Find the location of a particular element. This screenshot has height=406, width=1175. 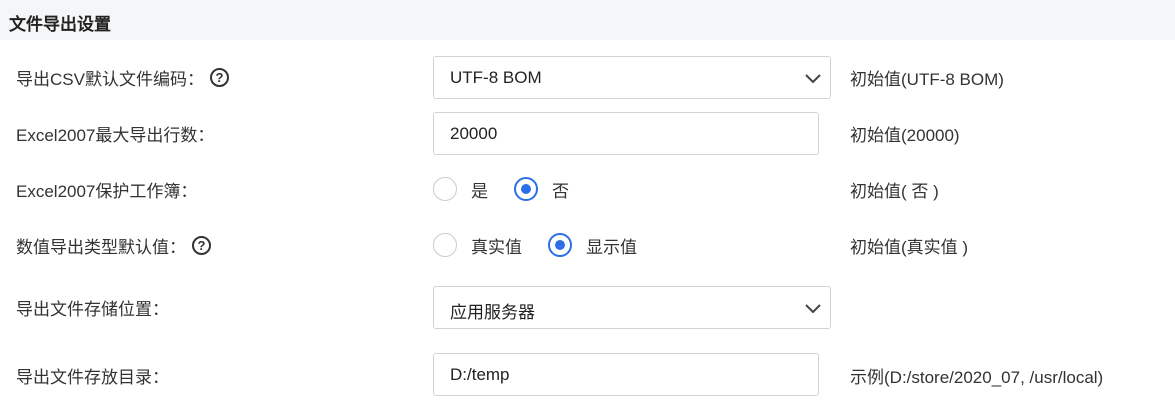

radio-display-value-label: 显示值 is located at coordinates (611, 247).